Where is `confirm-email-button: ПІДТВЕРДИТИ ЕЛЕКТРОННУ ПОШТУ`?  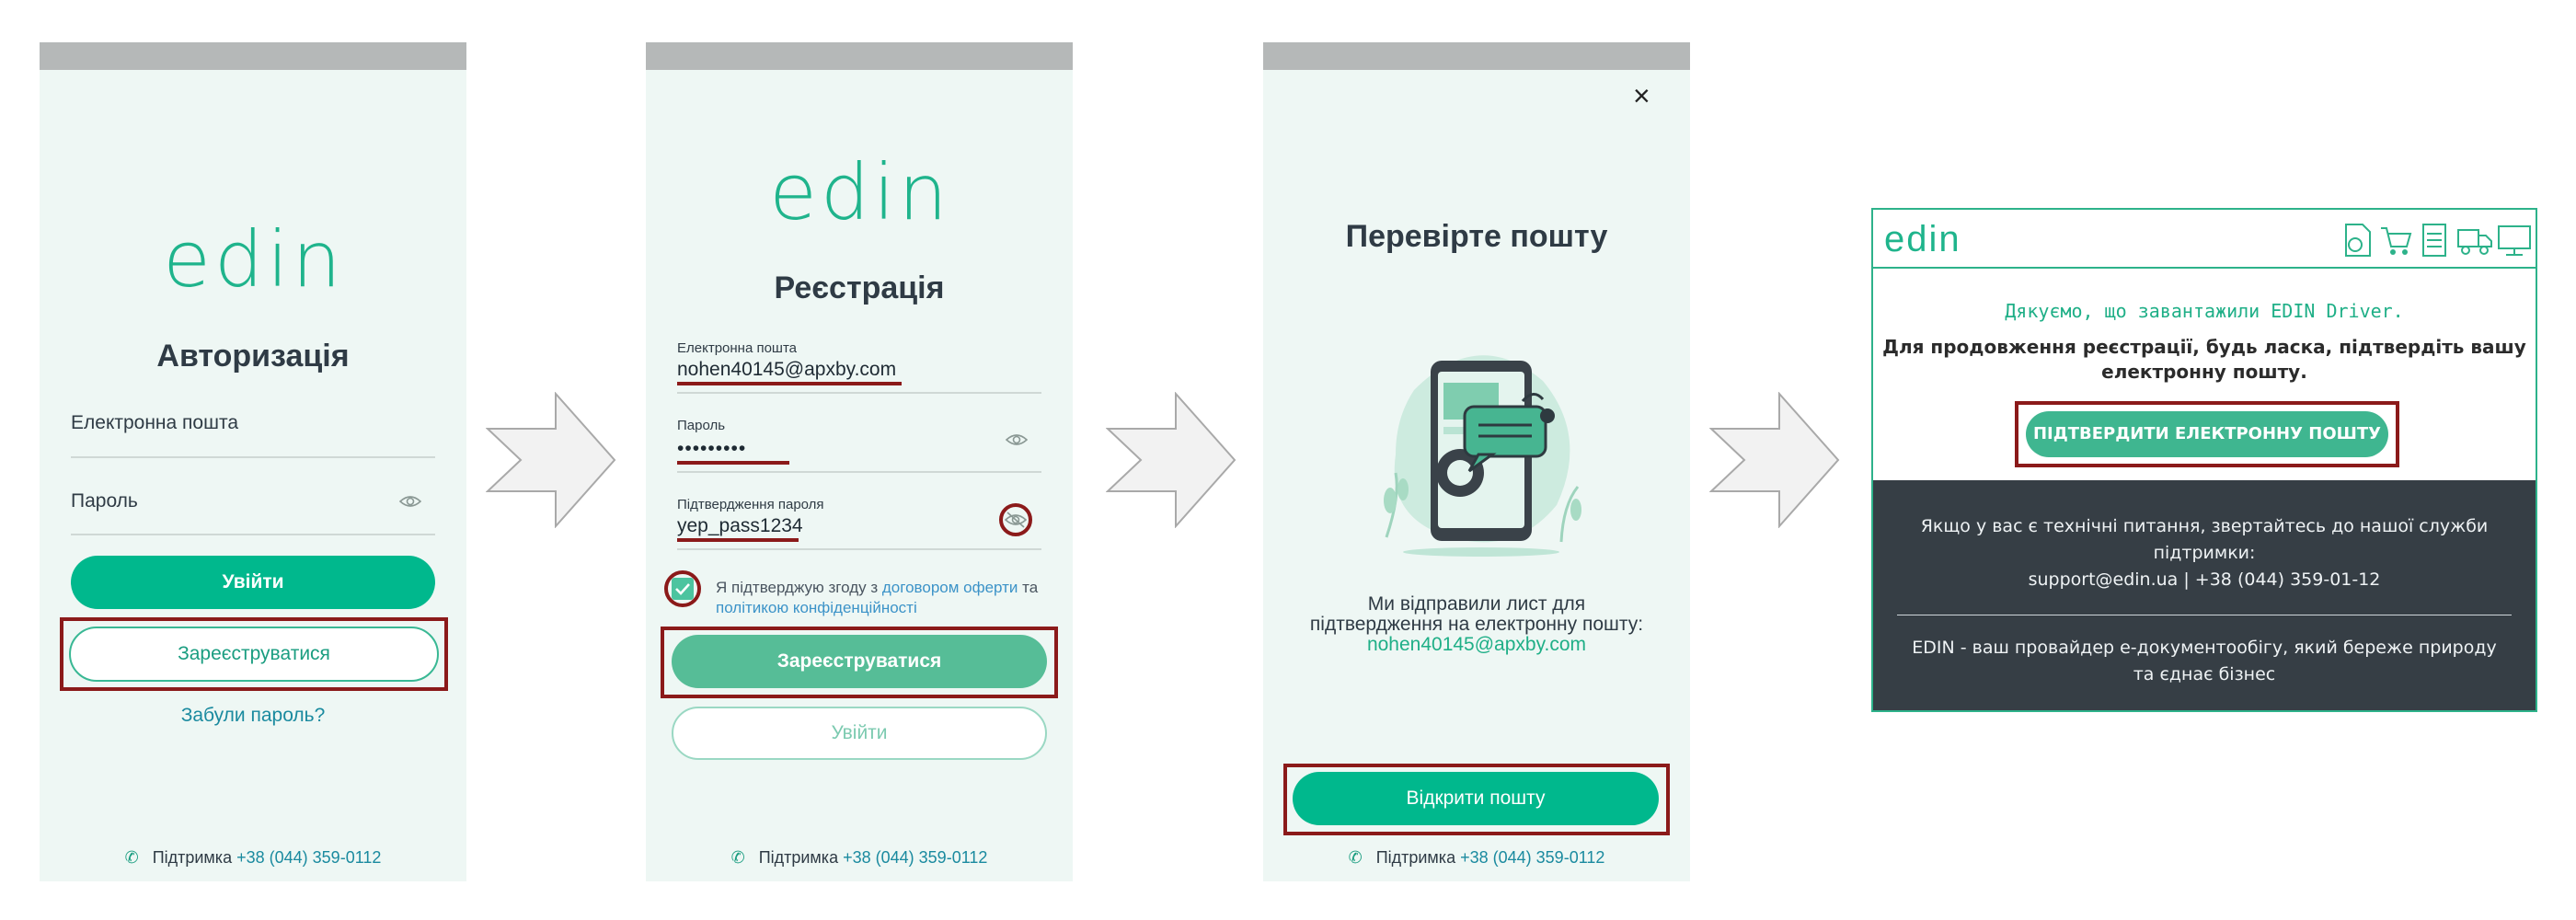 confirm-email-button: ПІДТВЕРДИТИ ЕЛЕКТРОННУ ПОШТУ is located at coordinates (2207, 434).